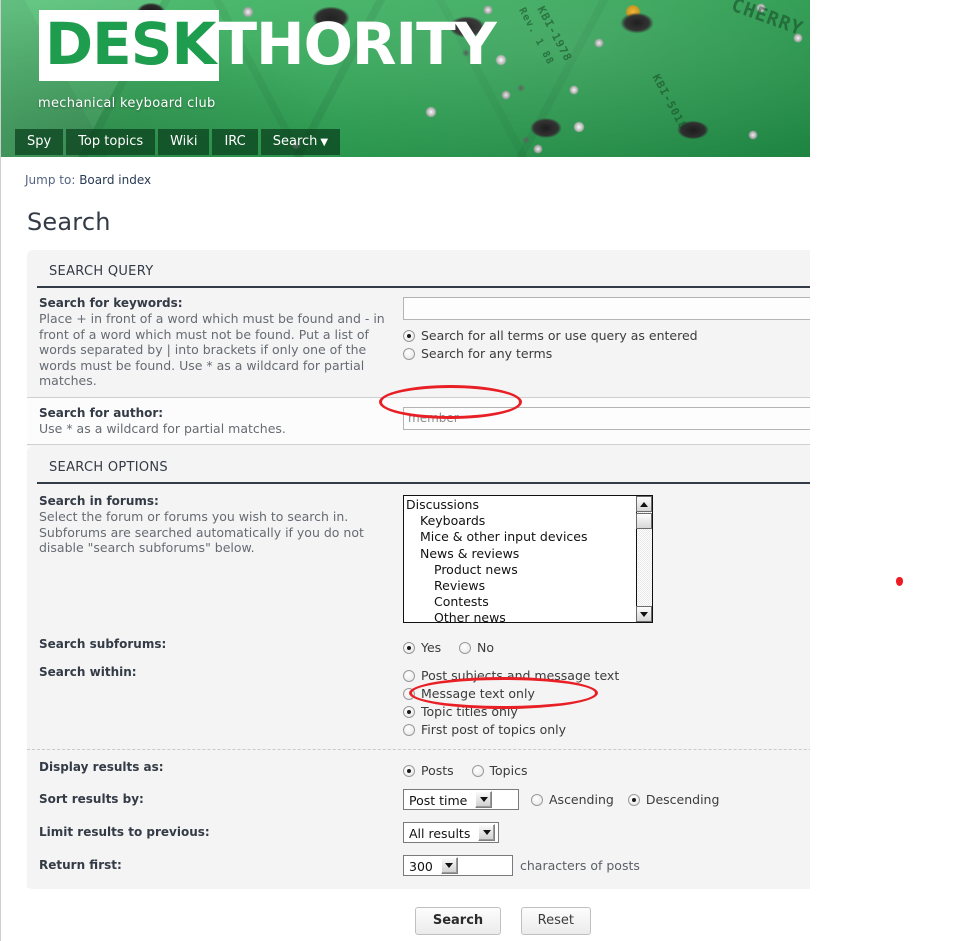 This screenshot has width=979, height=941. I want to click on site-logo: DESKTHORITY, so click(268, 45).